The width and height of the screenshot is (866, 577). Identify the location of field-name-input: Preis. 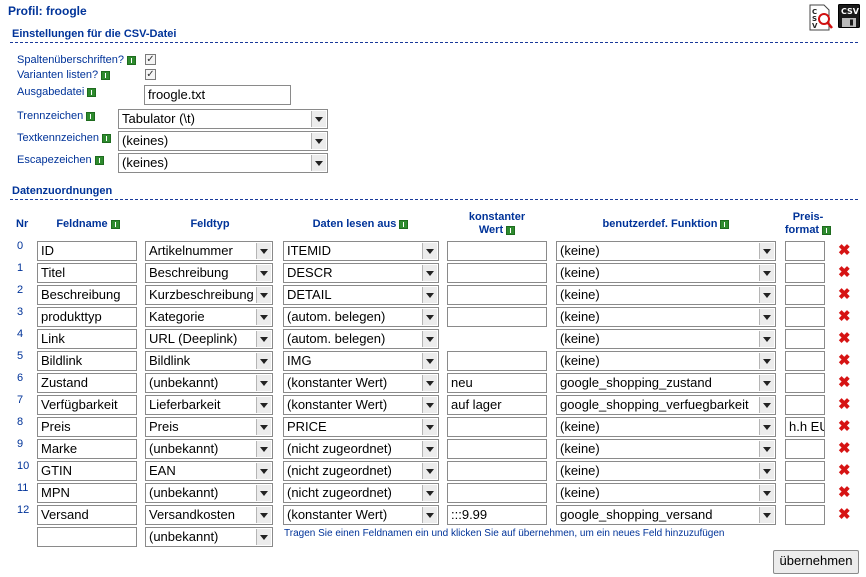
(87, 427).